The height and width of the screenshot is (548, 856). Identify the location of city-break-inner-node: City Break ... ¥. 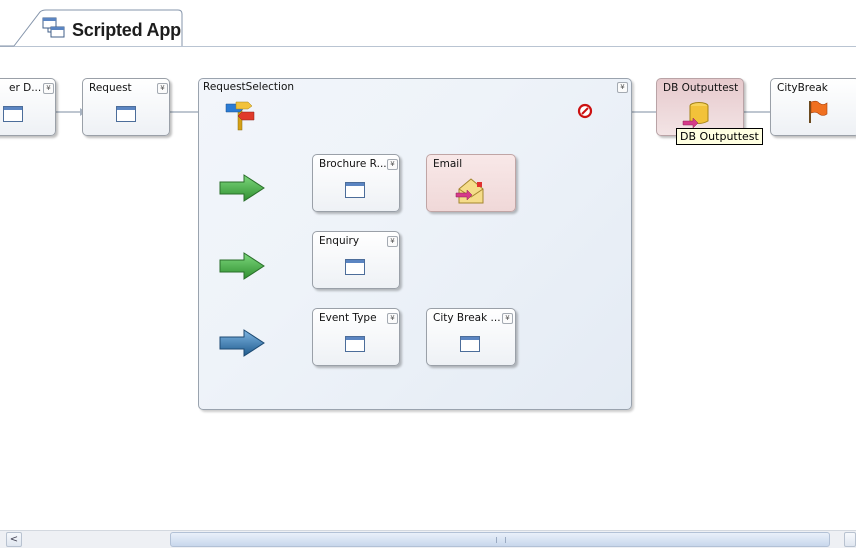
(471, 337).